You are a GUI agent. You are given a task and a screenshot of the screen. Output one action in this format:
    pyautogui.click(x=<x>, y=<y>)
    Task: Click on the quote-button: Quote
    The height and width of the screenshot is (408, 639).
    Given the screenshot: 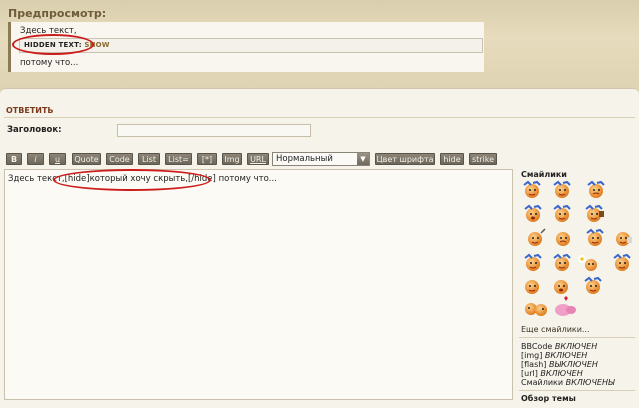 What is the action you would take?
    pyautogui.click(x=86, y=159)
    